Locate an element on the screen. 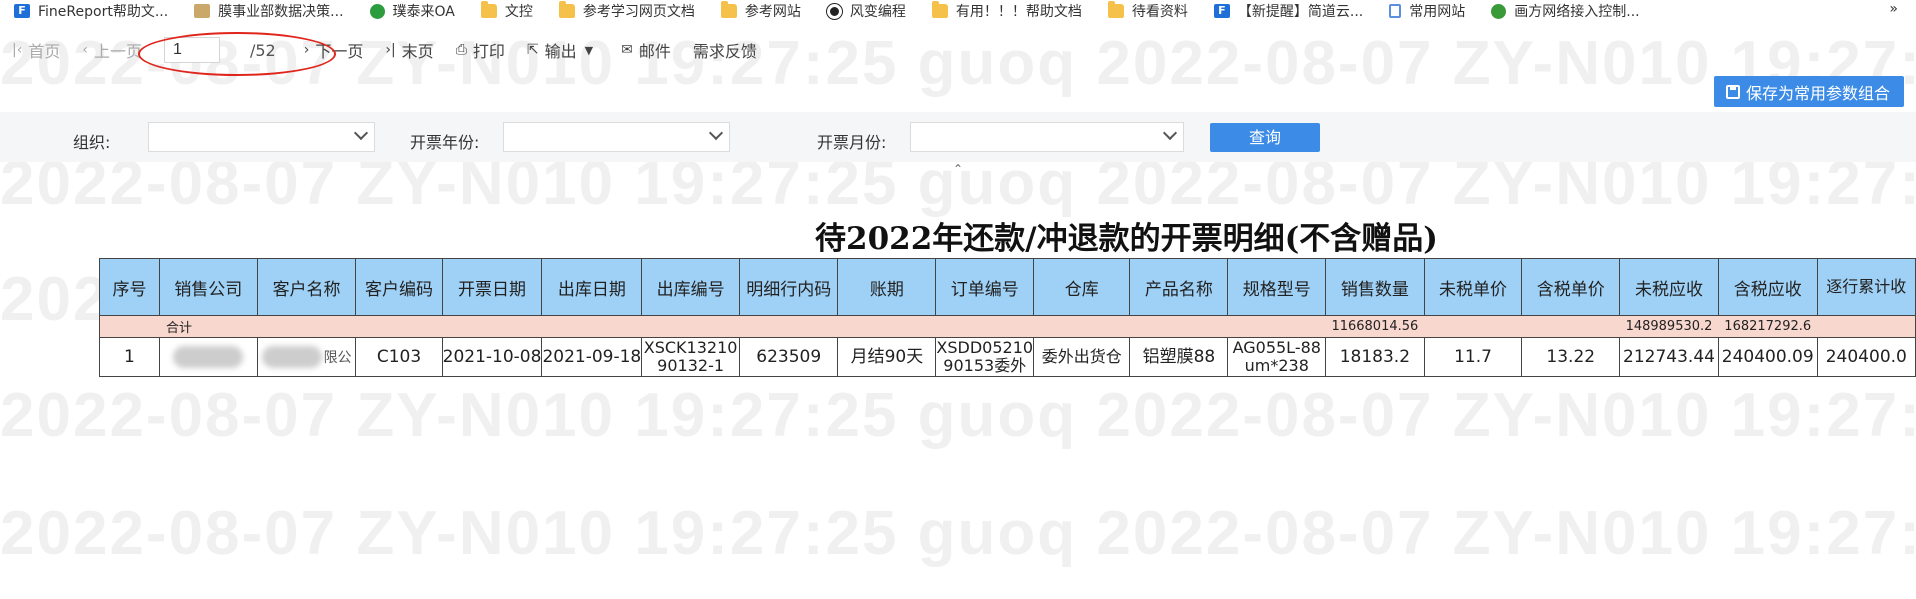  bookmark-label: 参考学习网页文档 is located at coordinates (638, 12).